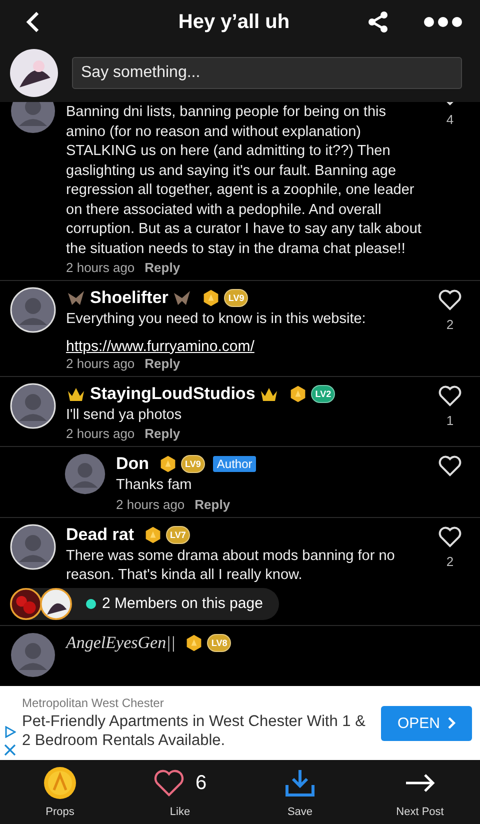 The width and height of the screenshot is (480, 824). I want to click on level-badge: LV7, so click(178, 535).